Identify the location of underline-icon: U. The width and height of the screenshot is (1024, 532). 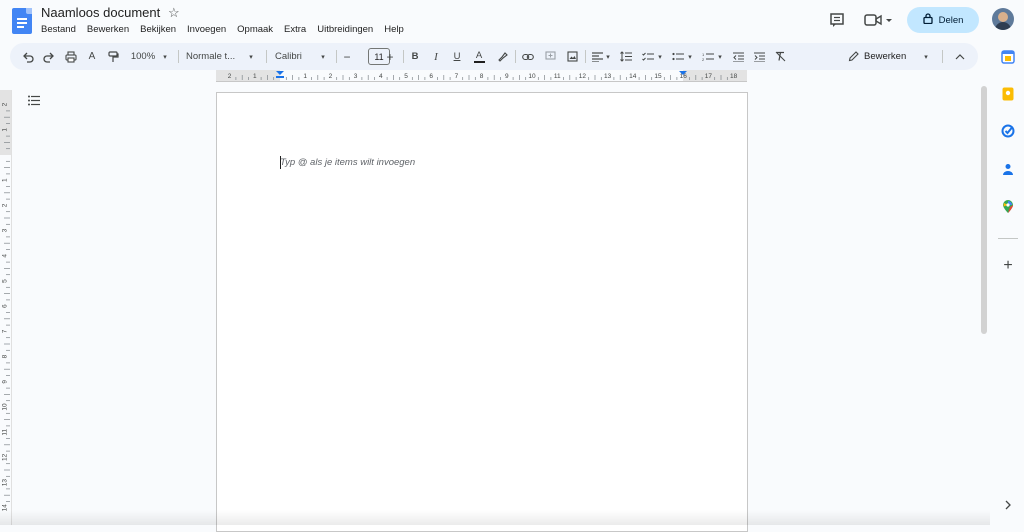
(457, 56).